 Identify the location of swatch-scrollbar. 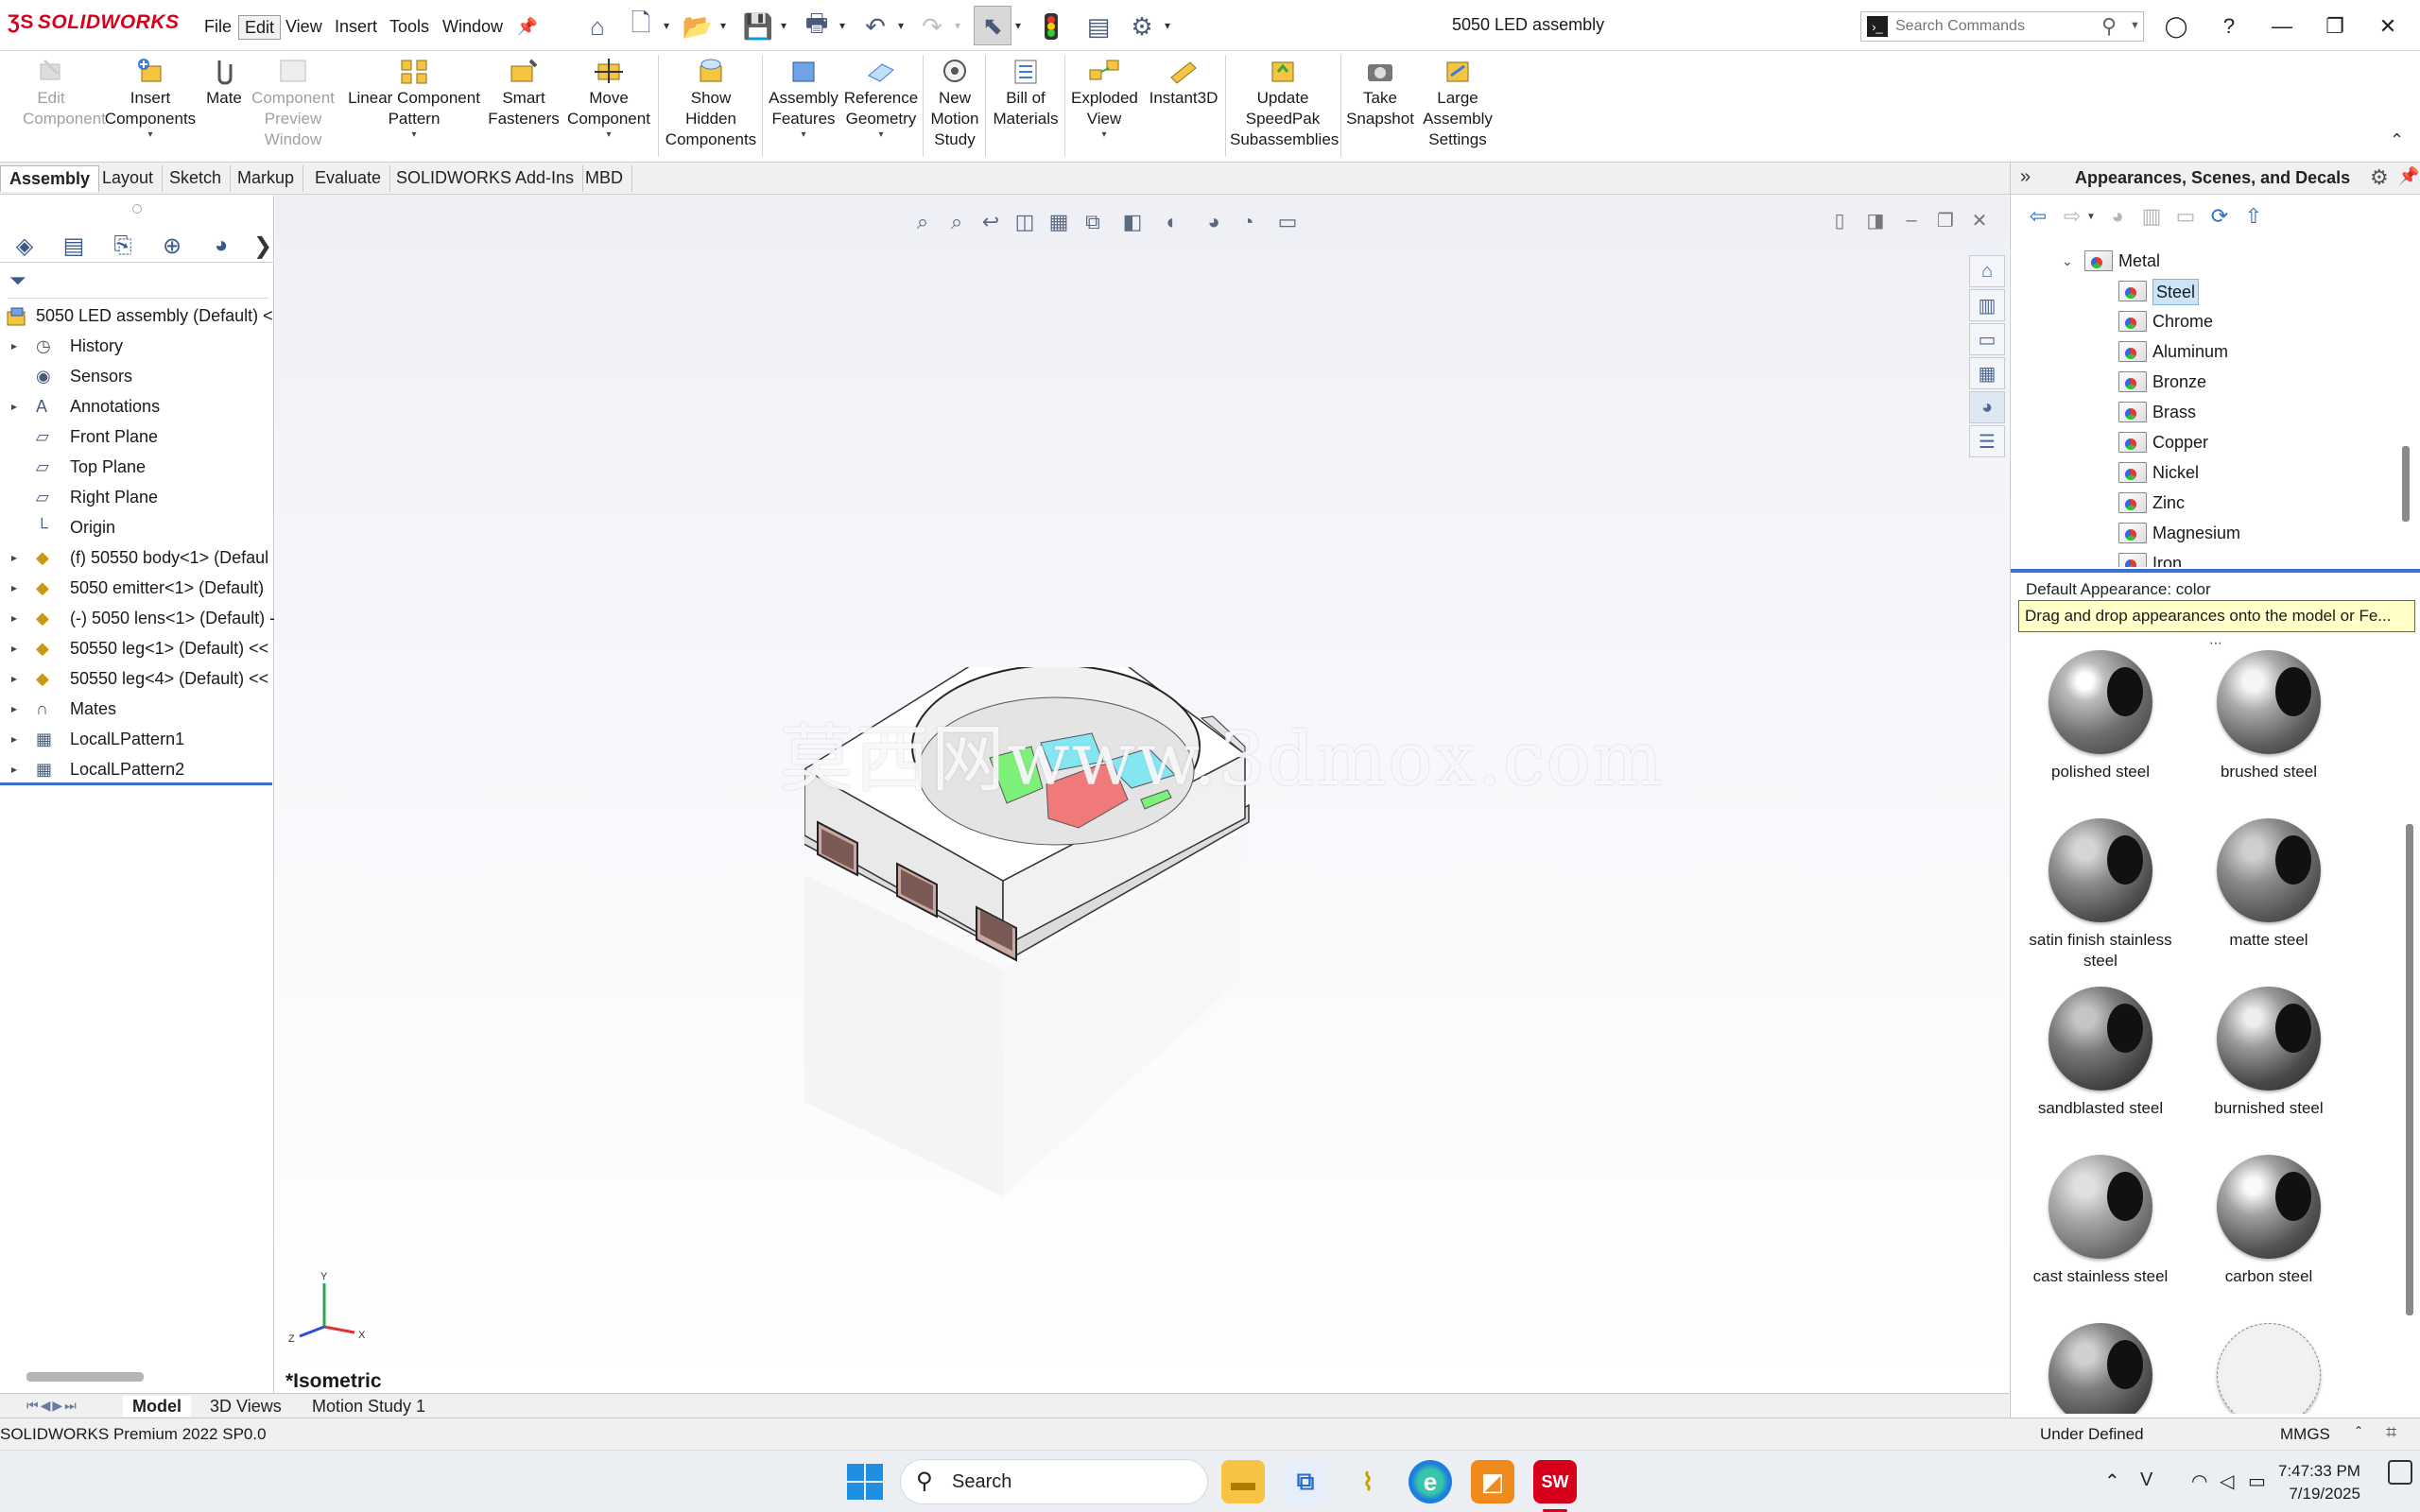
(2409, 1069).